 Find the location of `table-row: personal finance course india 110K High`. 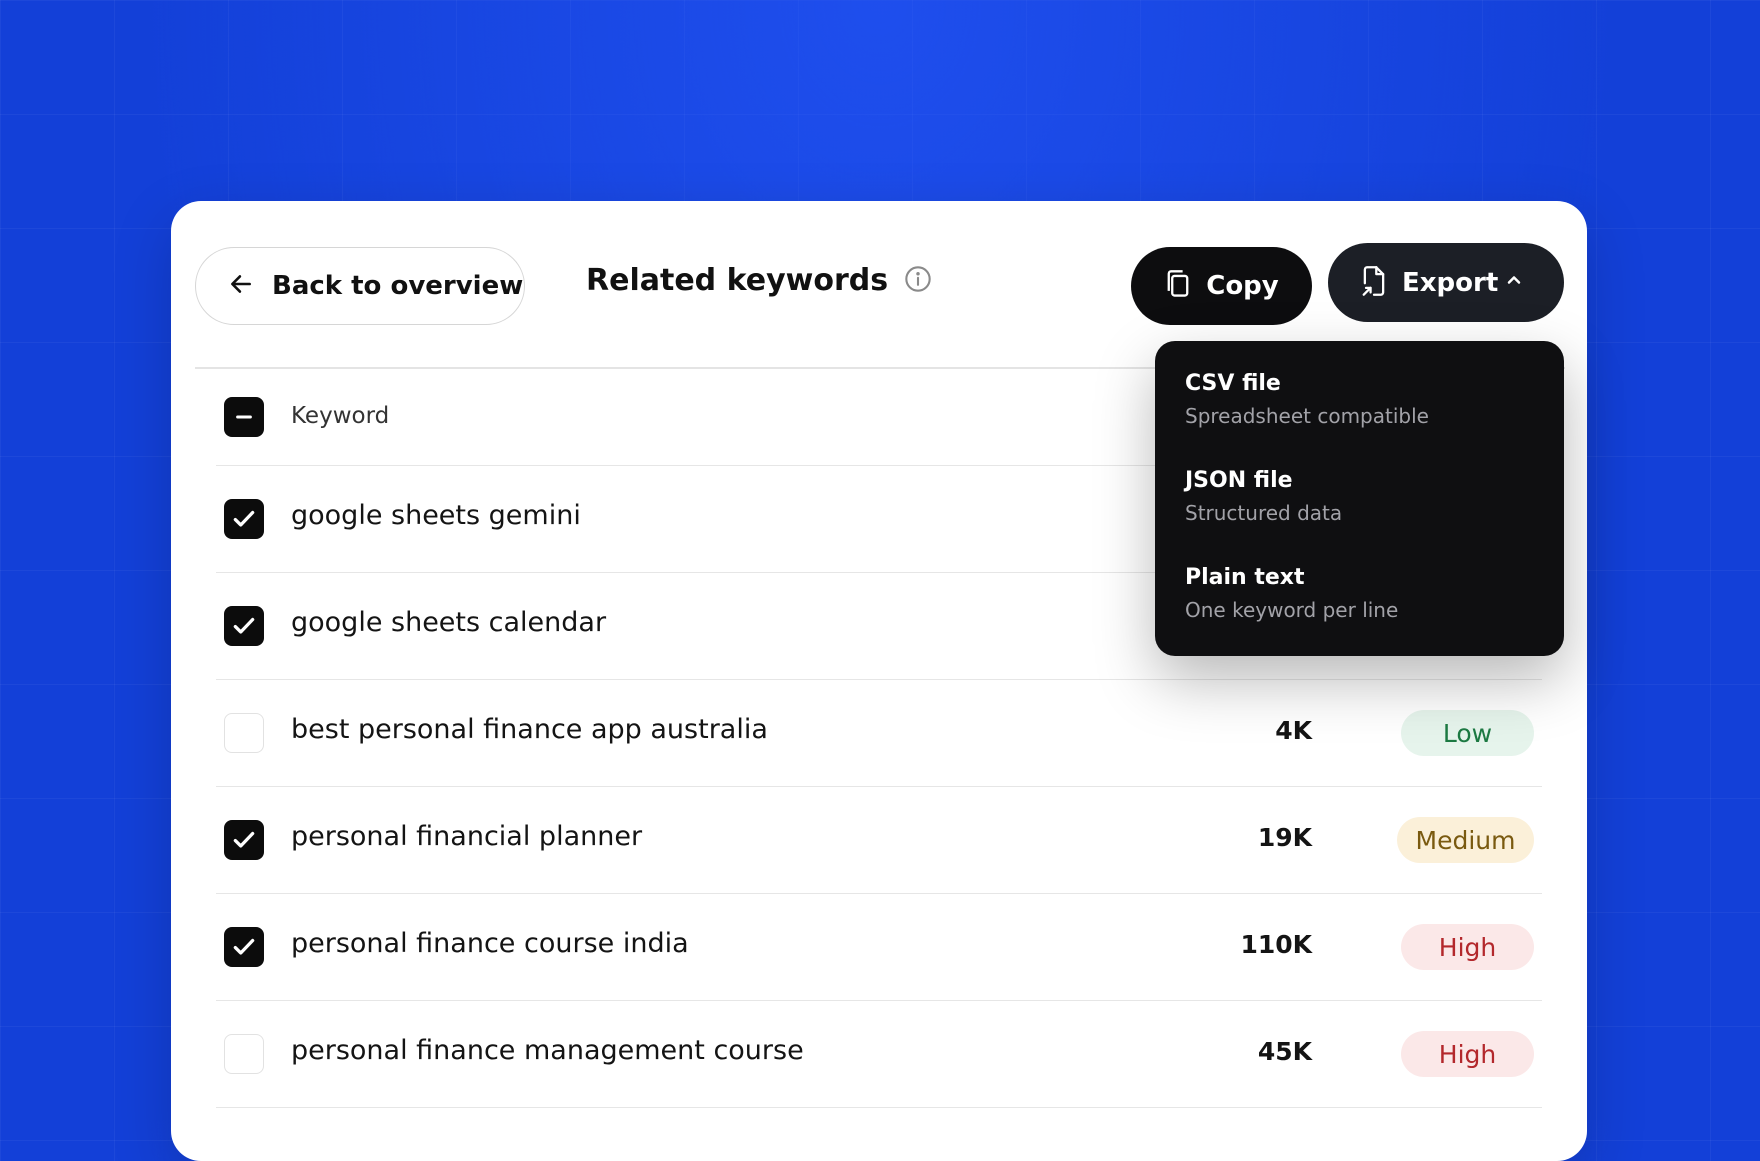

table-row: personal finance course india 110K High is located at coordinates (879, 947).